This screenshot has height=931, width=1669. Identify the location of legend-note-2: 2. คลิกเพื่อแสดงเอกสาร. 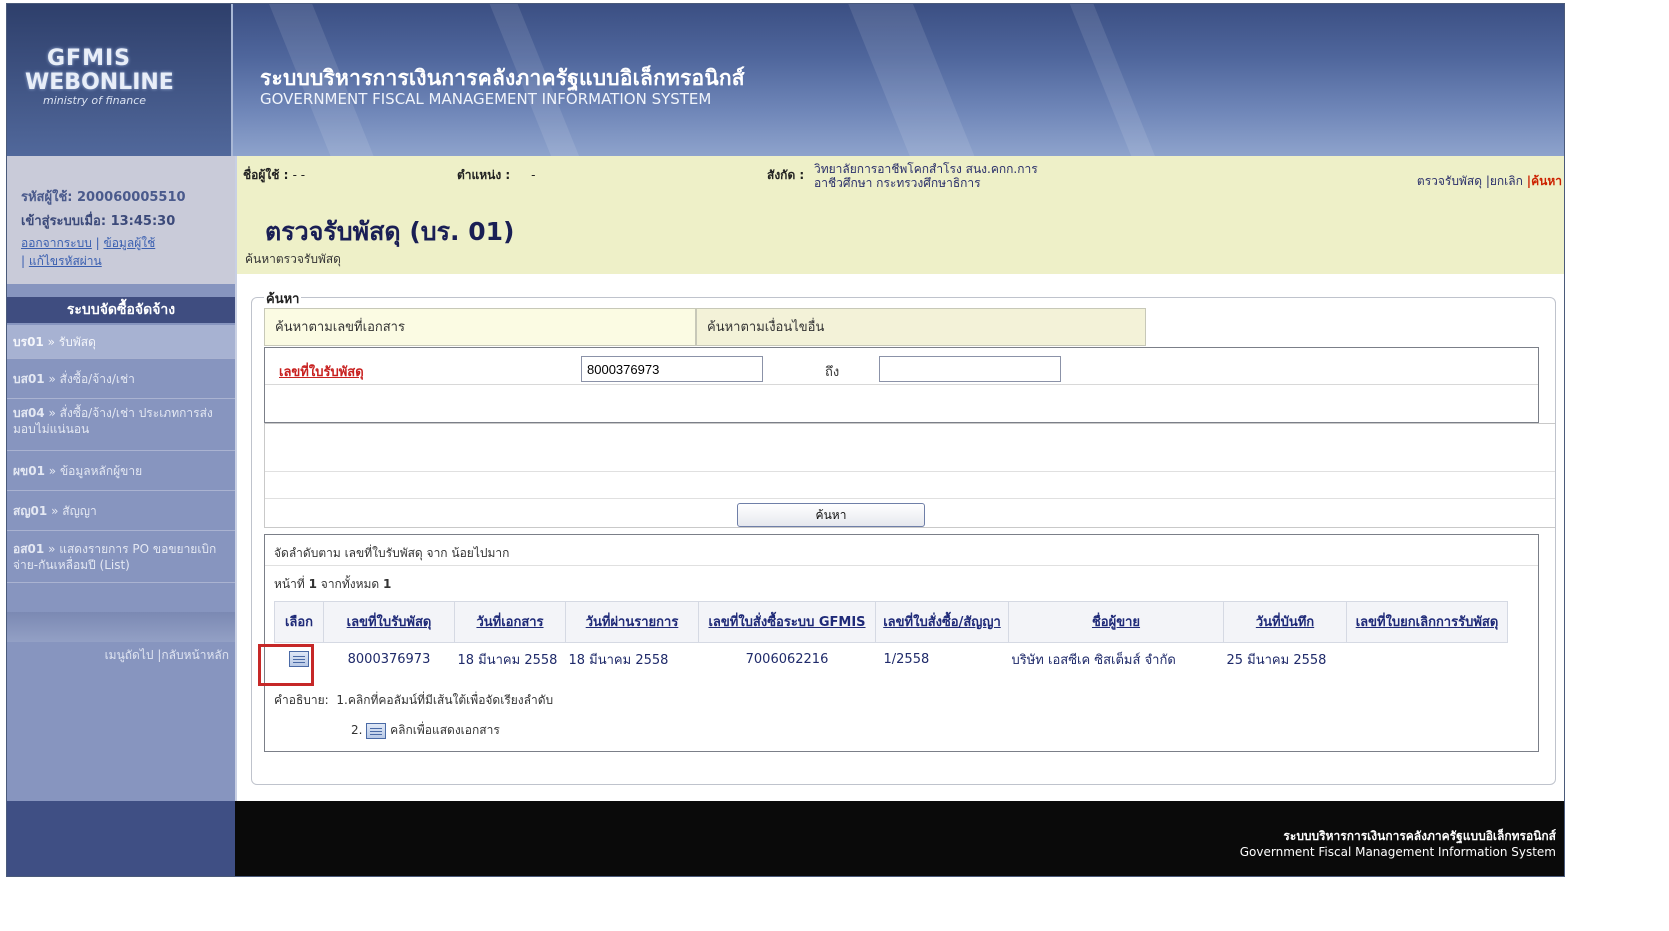
(425, 730).